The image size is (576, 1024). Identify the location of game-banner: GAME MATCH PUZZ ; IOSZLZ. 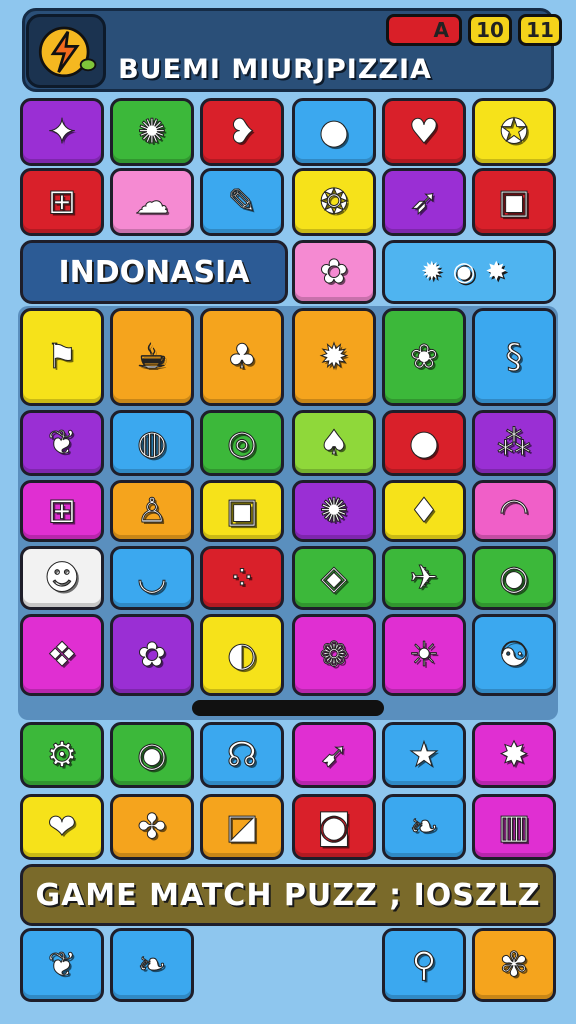
(288, 895).